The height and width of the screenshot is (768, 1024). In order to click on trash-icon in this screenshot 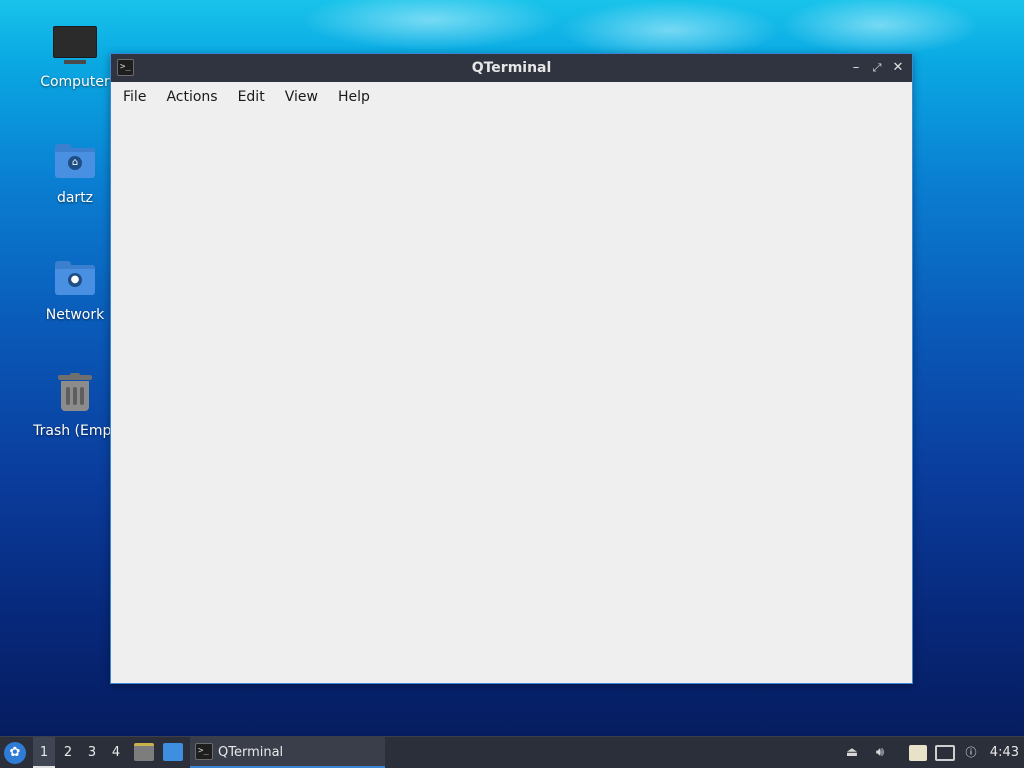, I will do `click(75, 395)`.